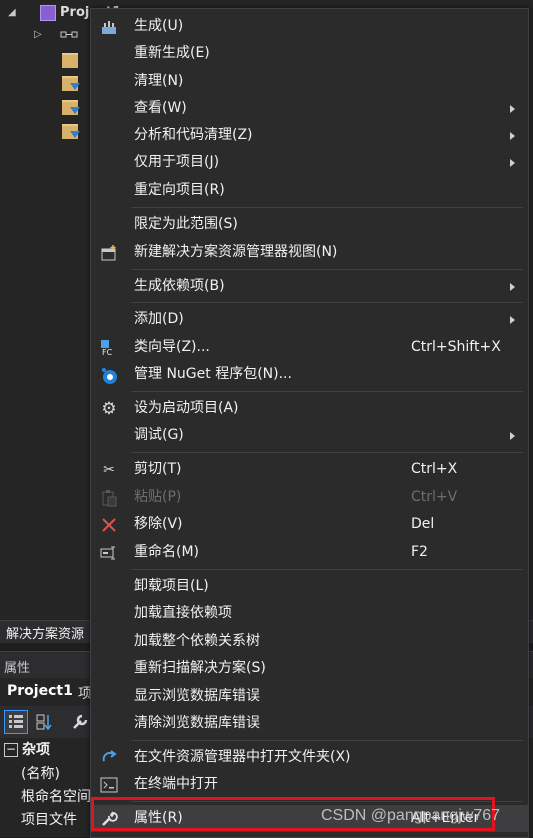 The image size is (533, 838). Describe the element at coordinates (17, 668) in the screenshot. I see `properties-title: 属性` at that location.